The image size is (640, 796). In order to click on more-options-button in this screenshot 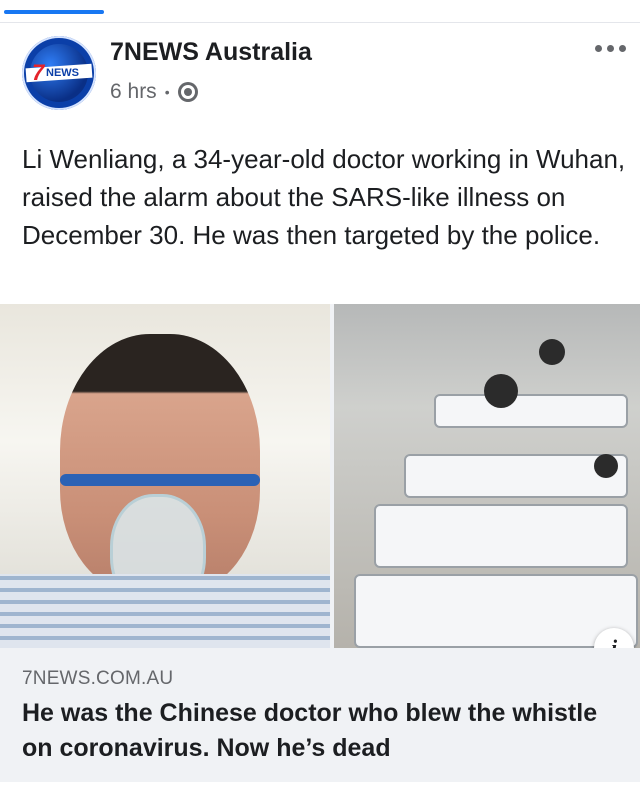, I will do `click(610, 48)`.